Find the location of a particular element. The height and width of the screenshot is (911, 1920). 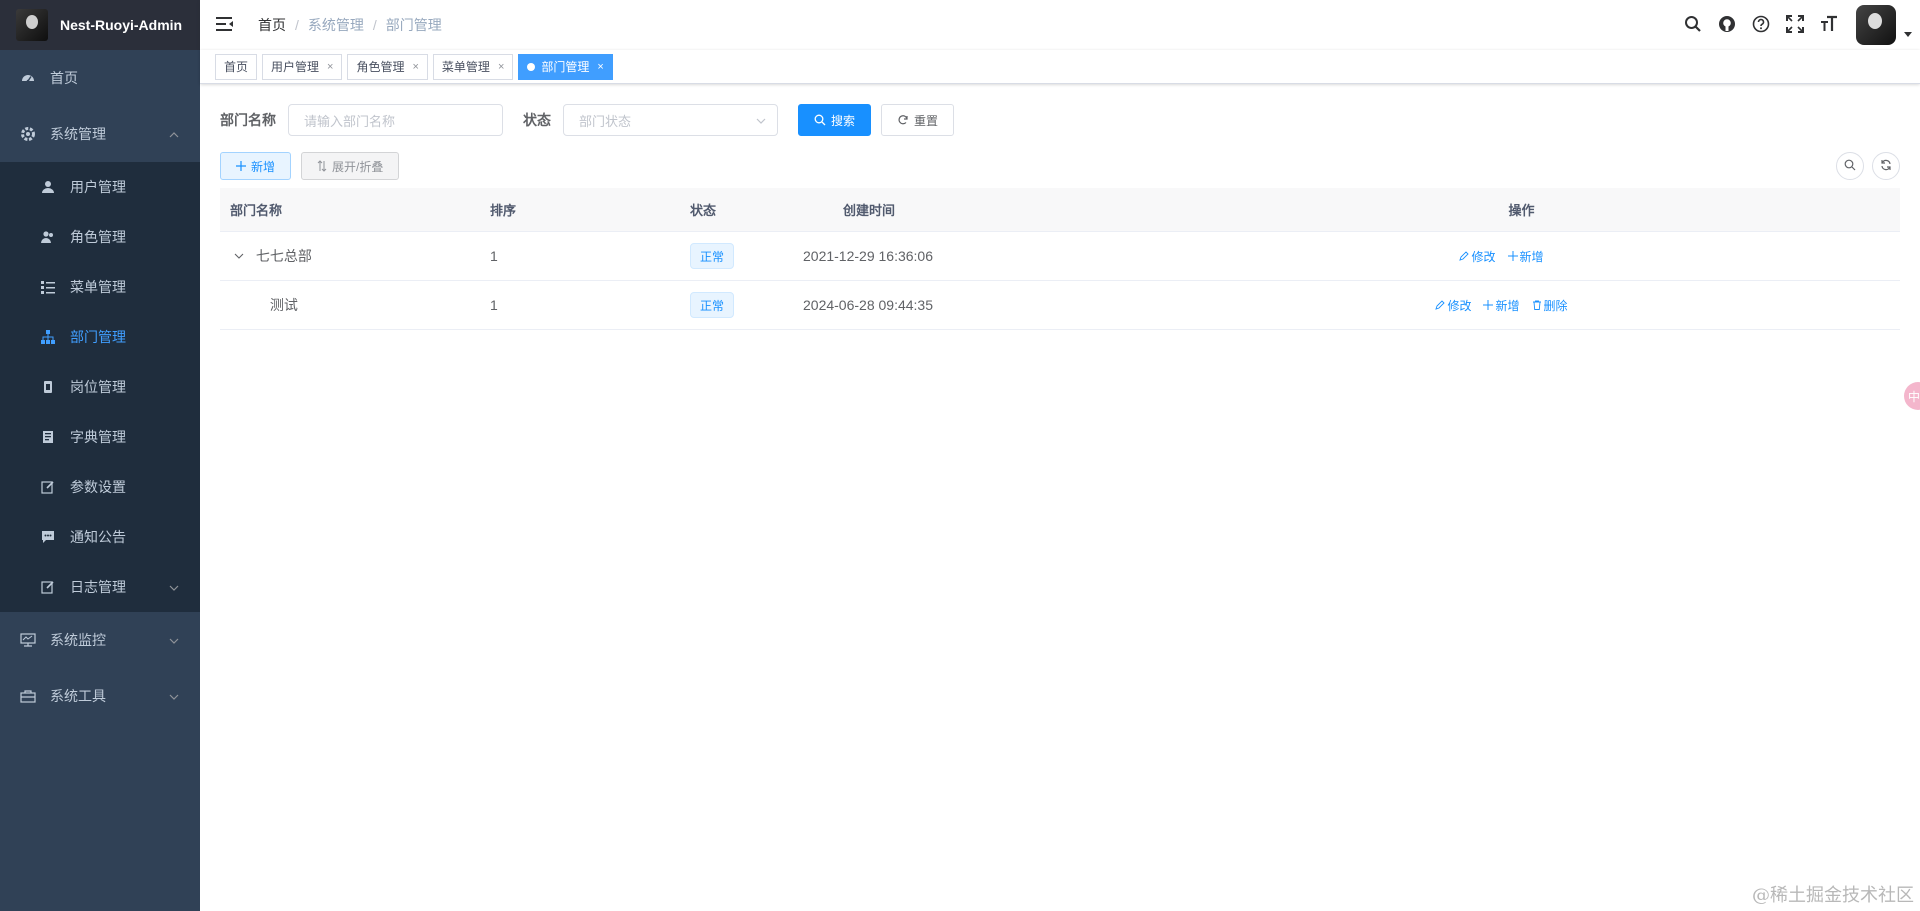

breadcrumb-home: 首页 is located at coordinates (272, 25).